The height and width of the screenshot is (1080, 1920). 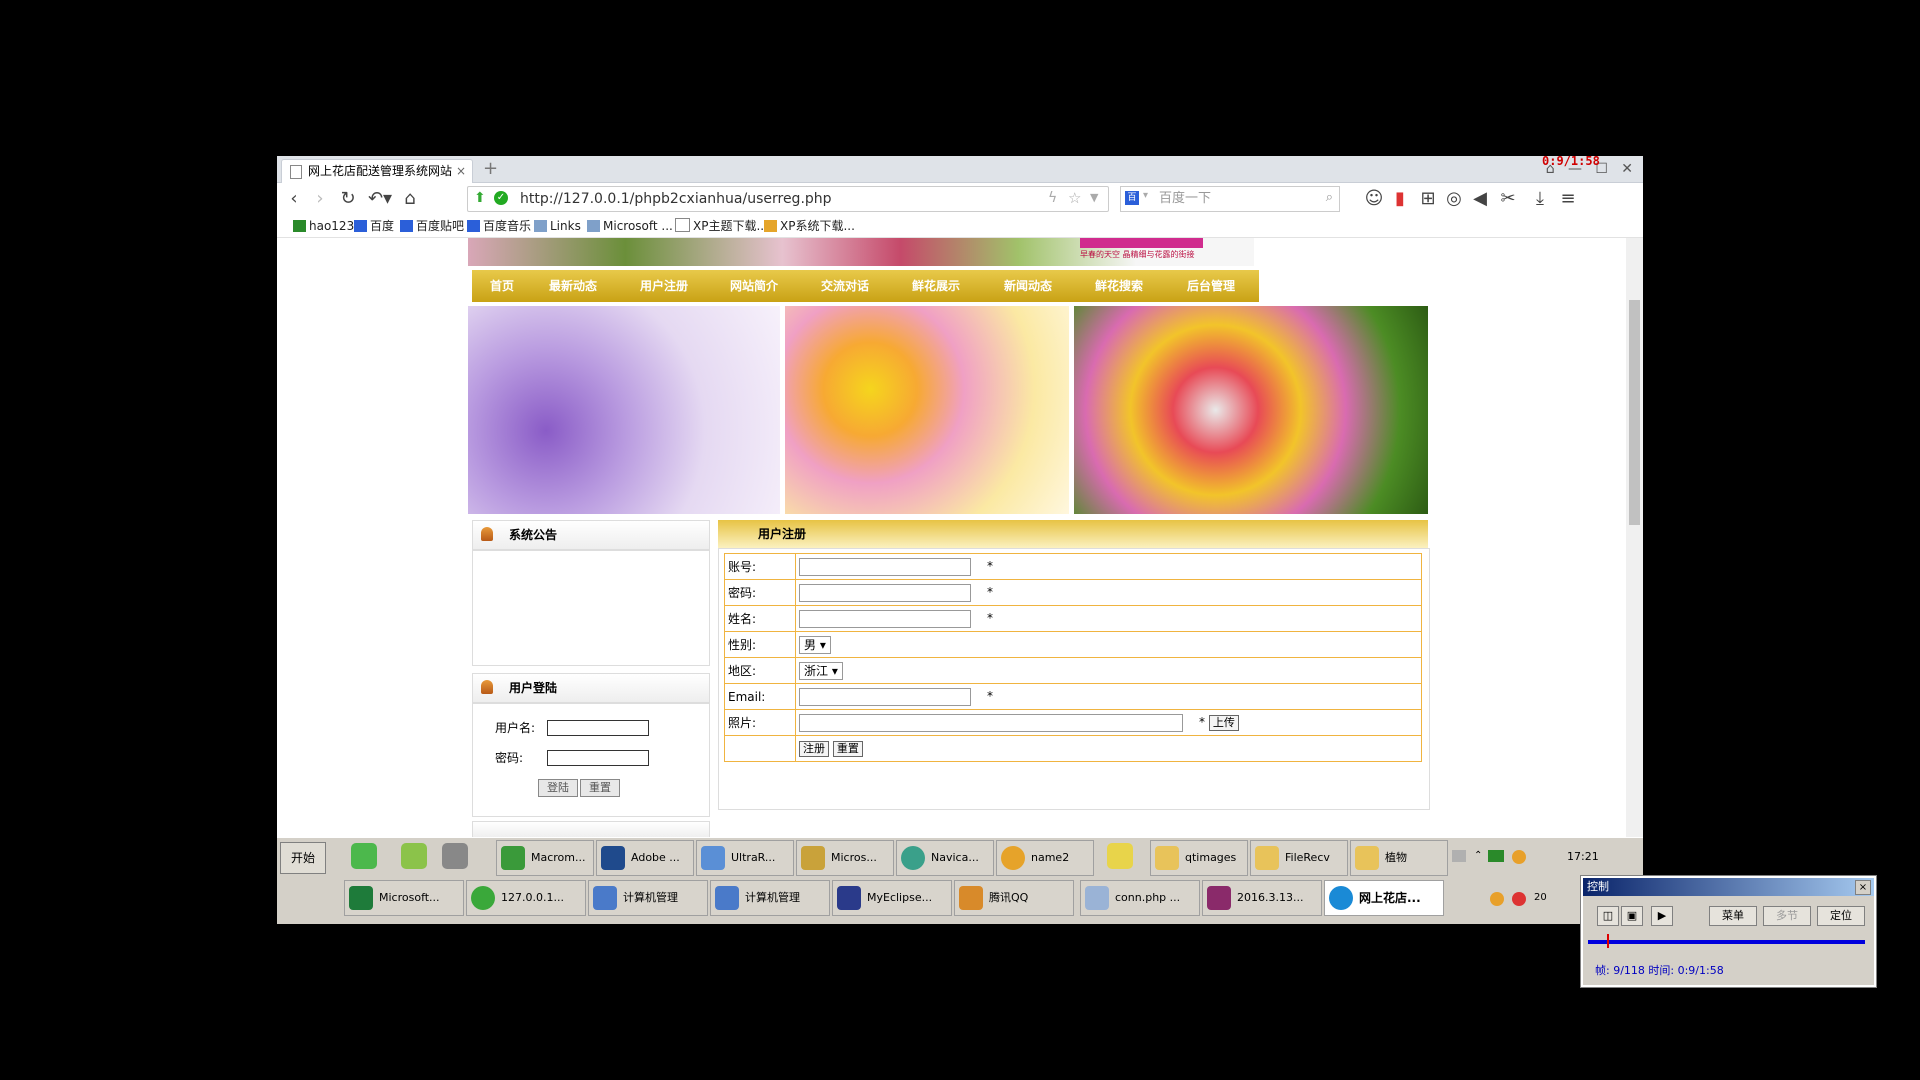 I want to click on photo-input, so click(x=991, y=722).